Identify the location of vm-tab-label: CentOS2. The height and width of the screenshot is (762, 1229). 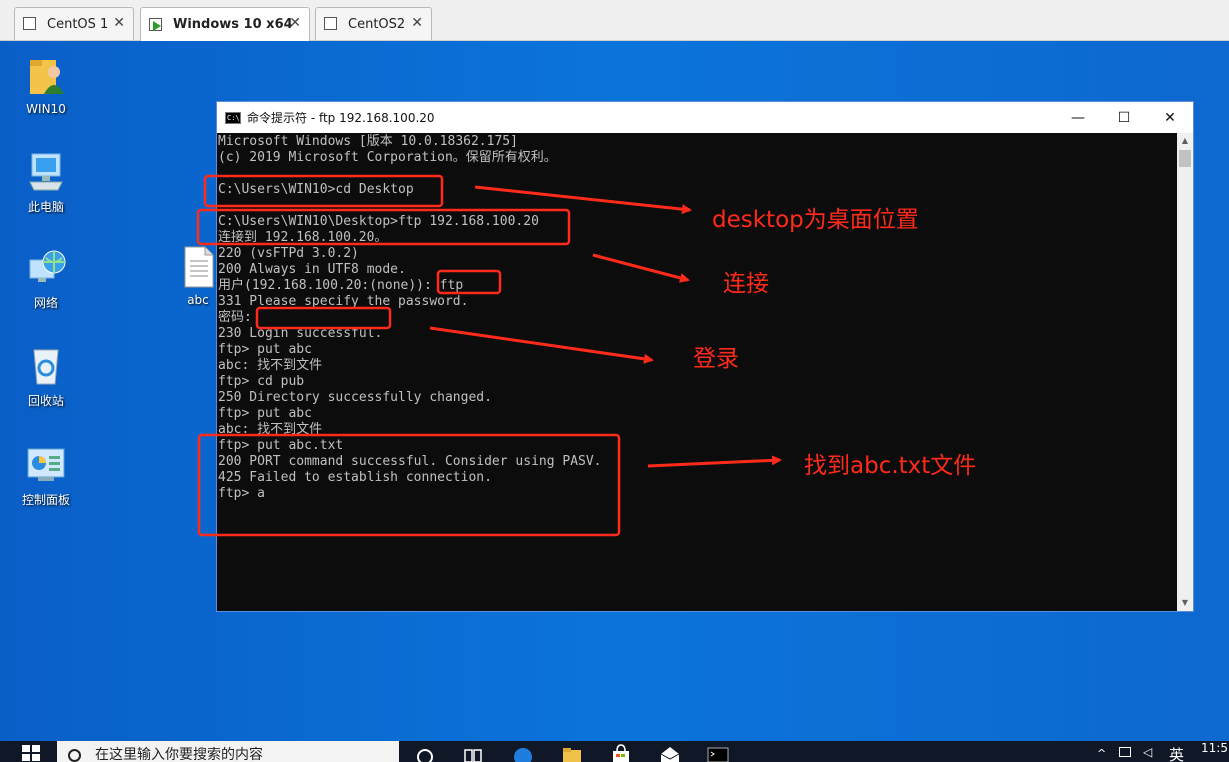
(377, 24).